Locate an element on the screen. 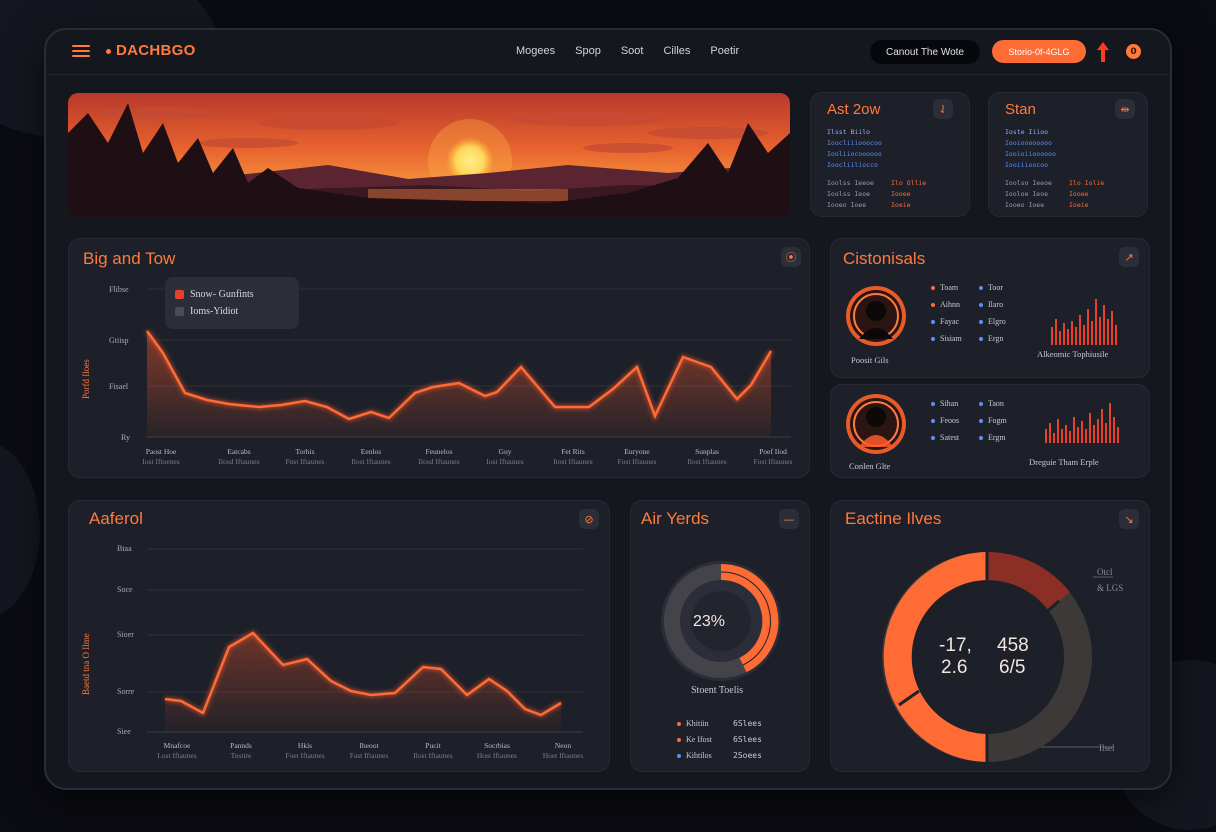  legend-item: Ke Ifost is located at coordinates (694, 739).